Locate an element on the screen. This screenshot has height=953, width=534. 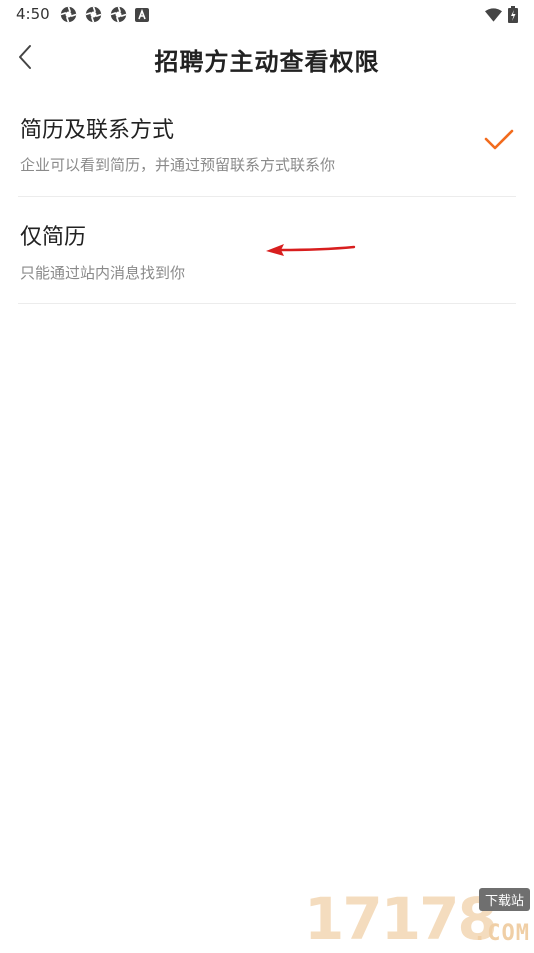
watermark-digits: 17178 is located at coordinates (401, 919).